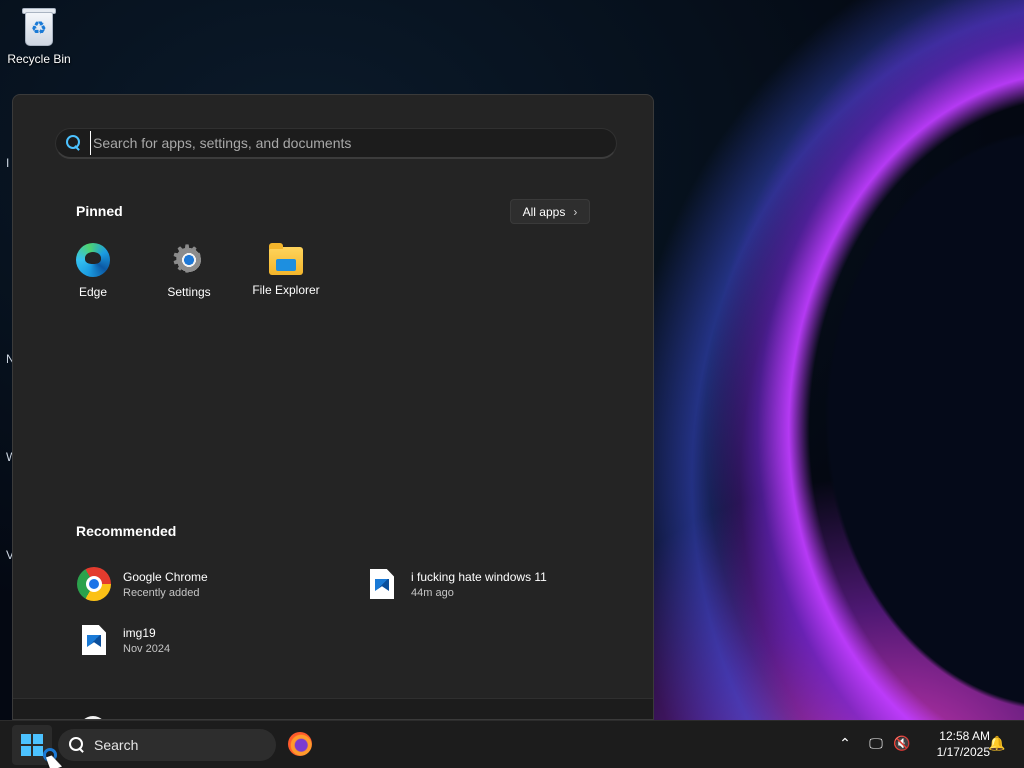  I want to click on pinned-app-edge: Edge, so click(93, 275).